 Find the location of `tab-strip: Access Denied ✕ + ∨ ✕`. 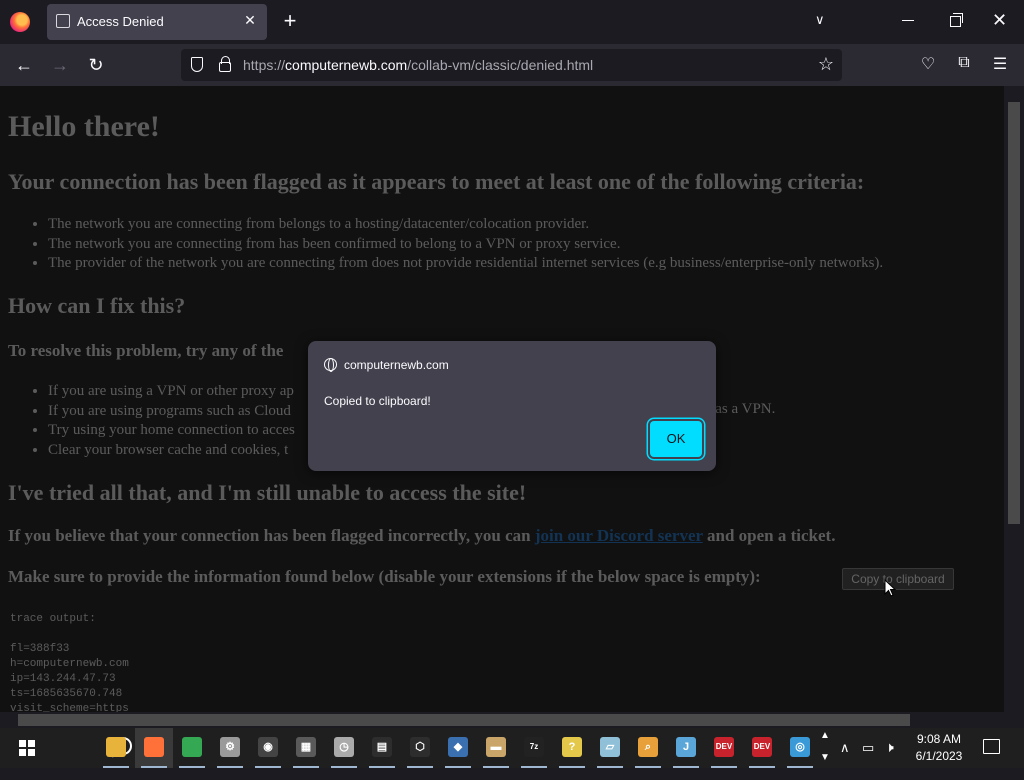

tab-strip: Access Denied ✕ + ∨ ✕ is located at coordinates (512, 22).